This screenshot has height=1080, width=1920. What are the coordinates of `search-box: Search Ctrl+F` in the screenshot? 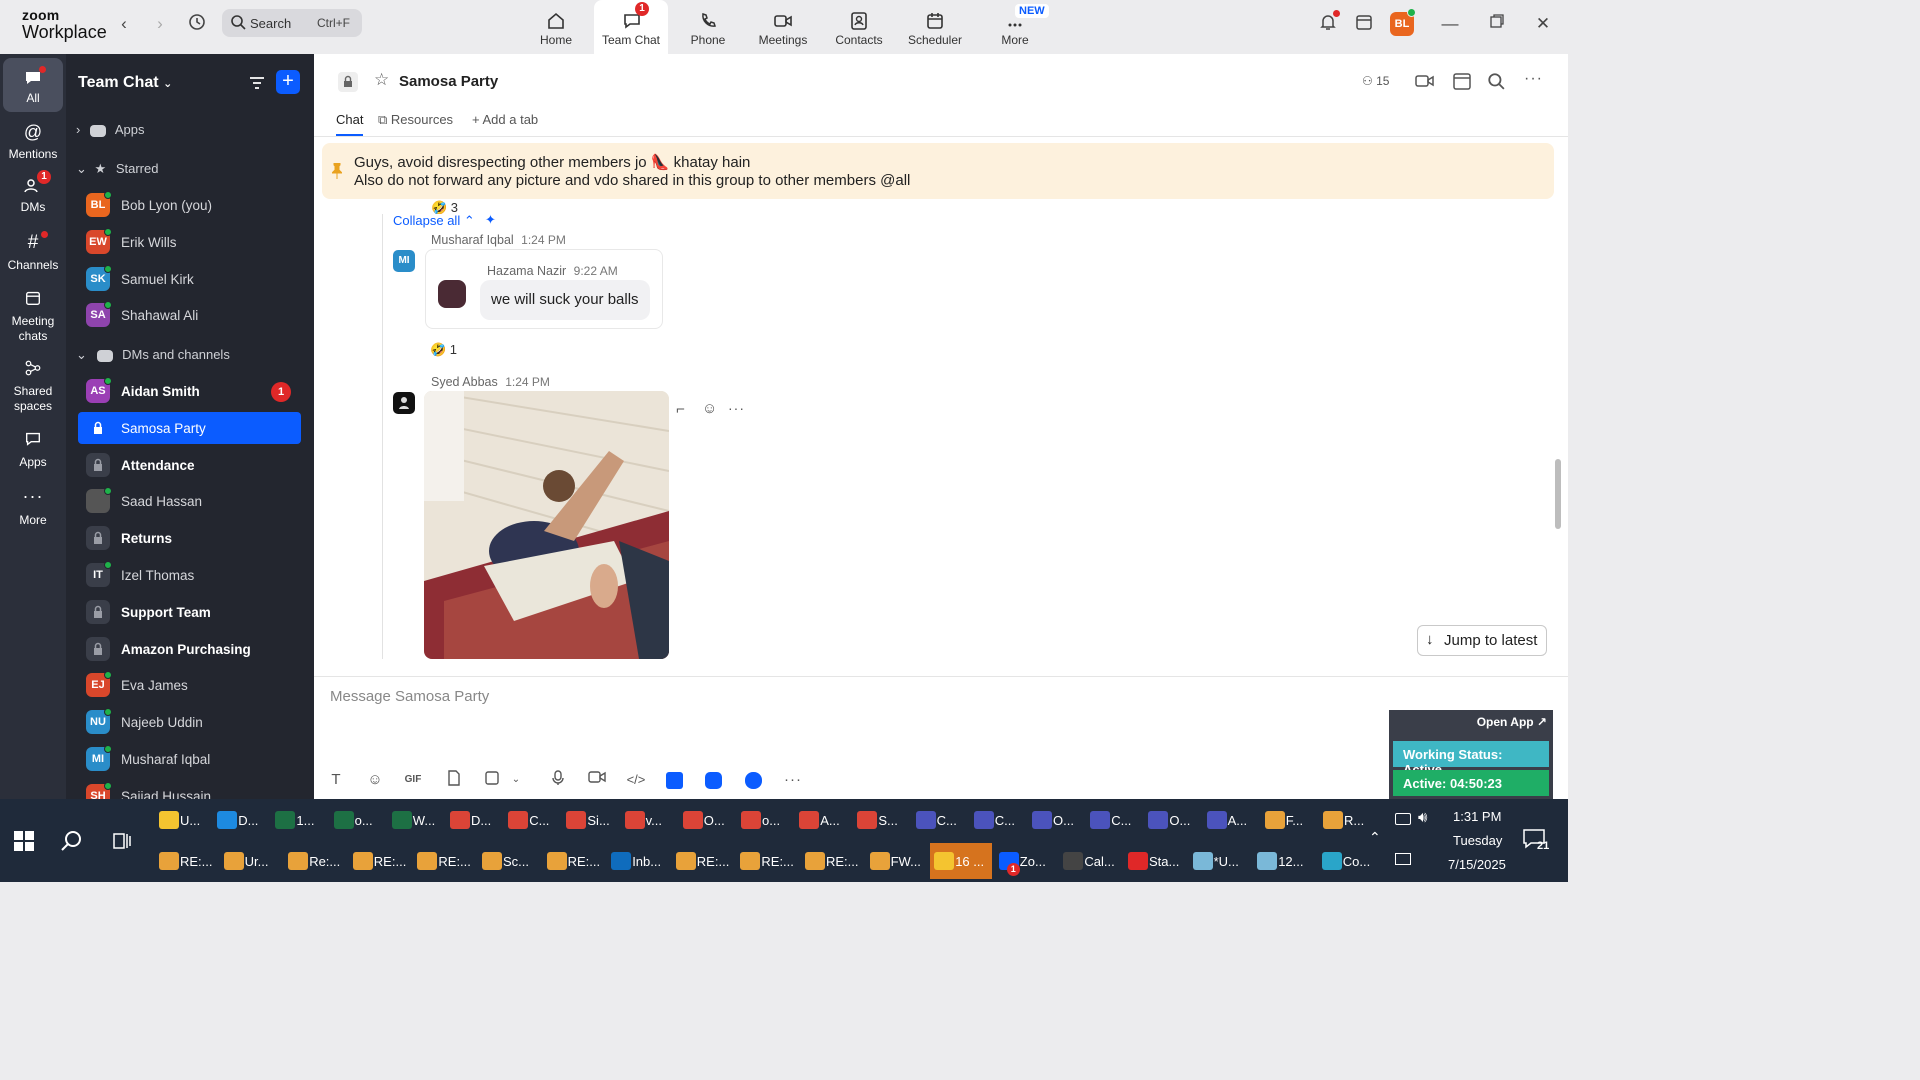 It's located at (292, 23).